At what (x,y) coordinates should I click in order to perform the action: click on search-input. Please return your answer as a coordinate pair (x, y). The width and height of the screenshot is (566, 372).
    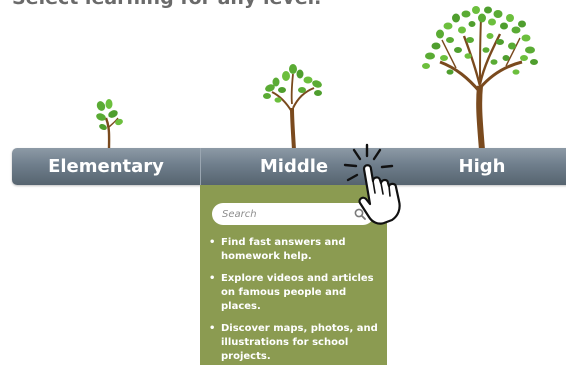
    Looking at the image, I should click on (286, 214).